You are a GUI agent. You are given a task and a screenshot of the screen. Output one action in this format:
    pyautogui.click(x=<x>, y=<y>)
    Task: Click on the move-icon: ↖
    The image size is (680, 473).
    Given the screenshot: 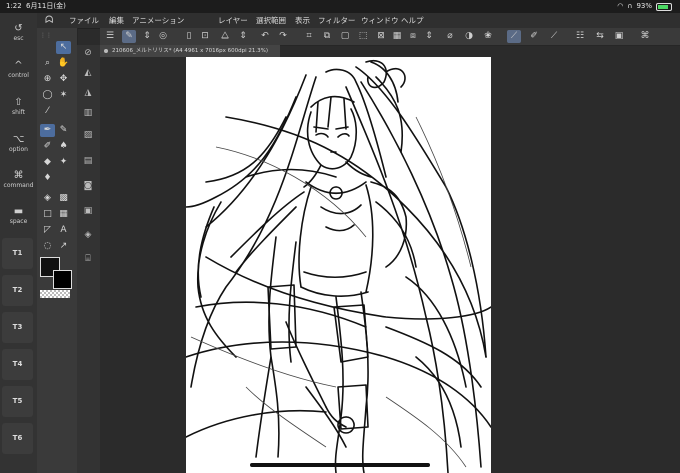 What is the action you would take?
    pyautogui.click(x=63, y=47)
    